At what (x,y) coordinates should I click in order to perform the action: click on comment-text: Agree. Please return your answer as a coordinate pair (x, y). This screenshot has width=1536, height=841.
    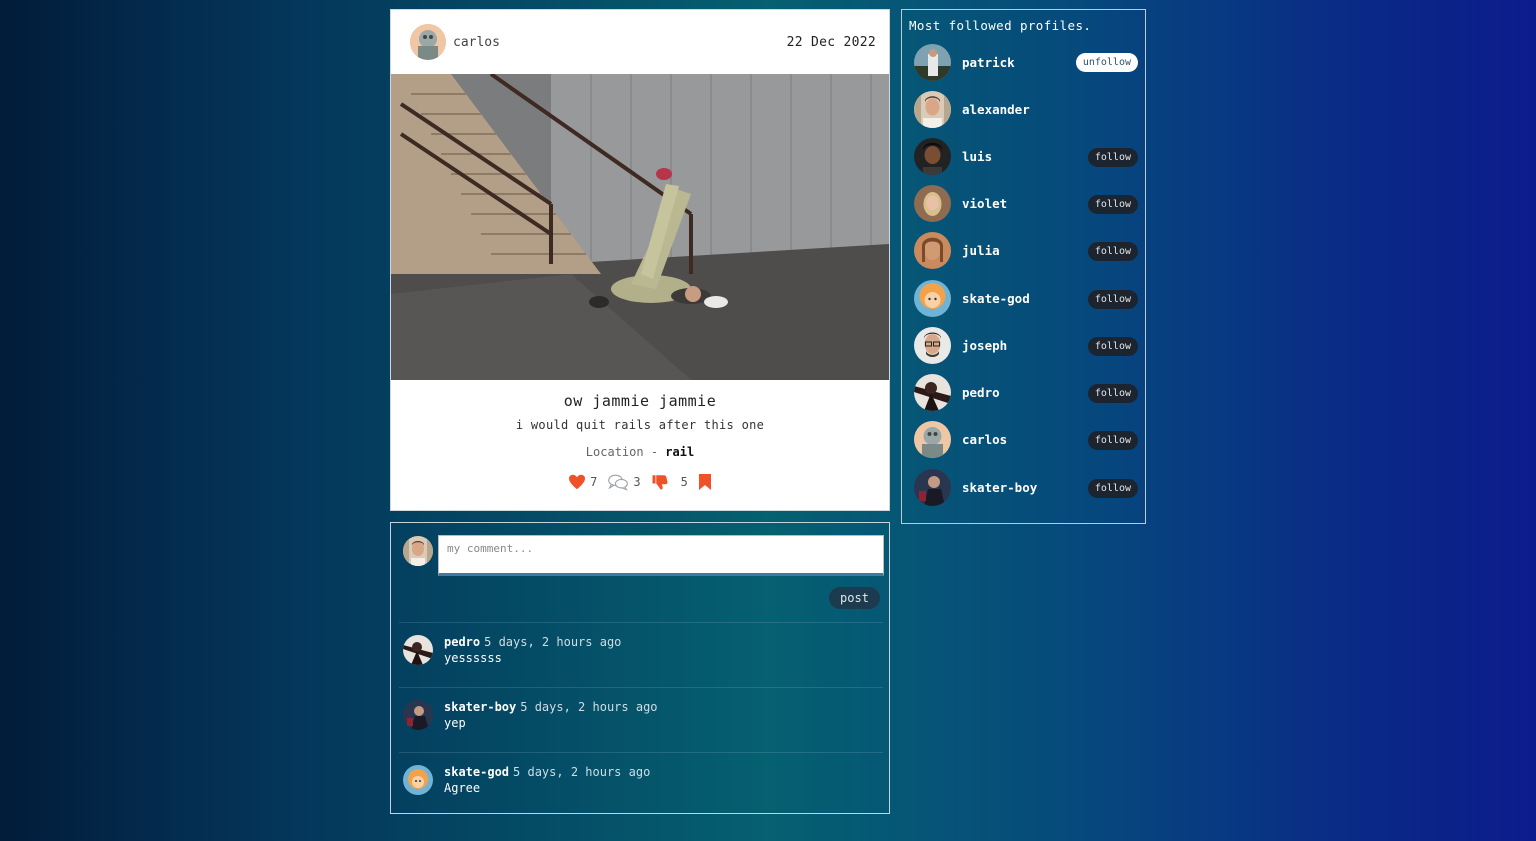
    Looking at the image, I should click on (462, 788).